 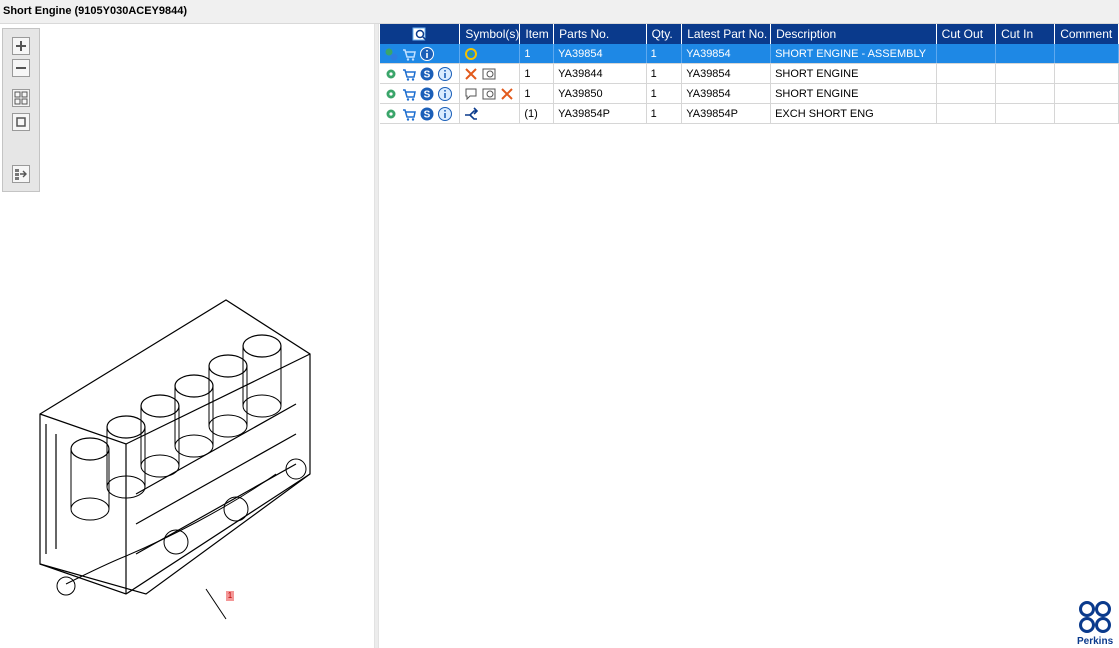 What do you see at coordinates (471, 53) in the screenshot?
I see `assembly-icon` at bounding box center [471, 53].